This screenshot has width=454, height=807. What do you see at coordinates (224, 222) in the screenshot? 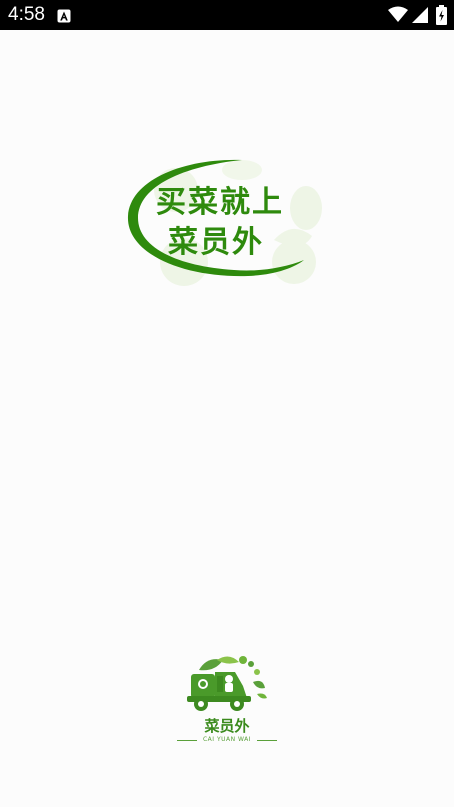
I see `slogan-leaf-swoosh-graphic` at bounding box center [224, 222].